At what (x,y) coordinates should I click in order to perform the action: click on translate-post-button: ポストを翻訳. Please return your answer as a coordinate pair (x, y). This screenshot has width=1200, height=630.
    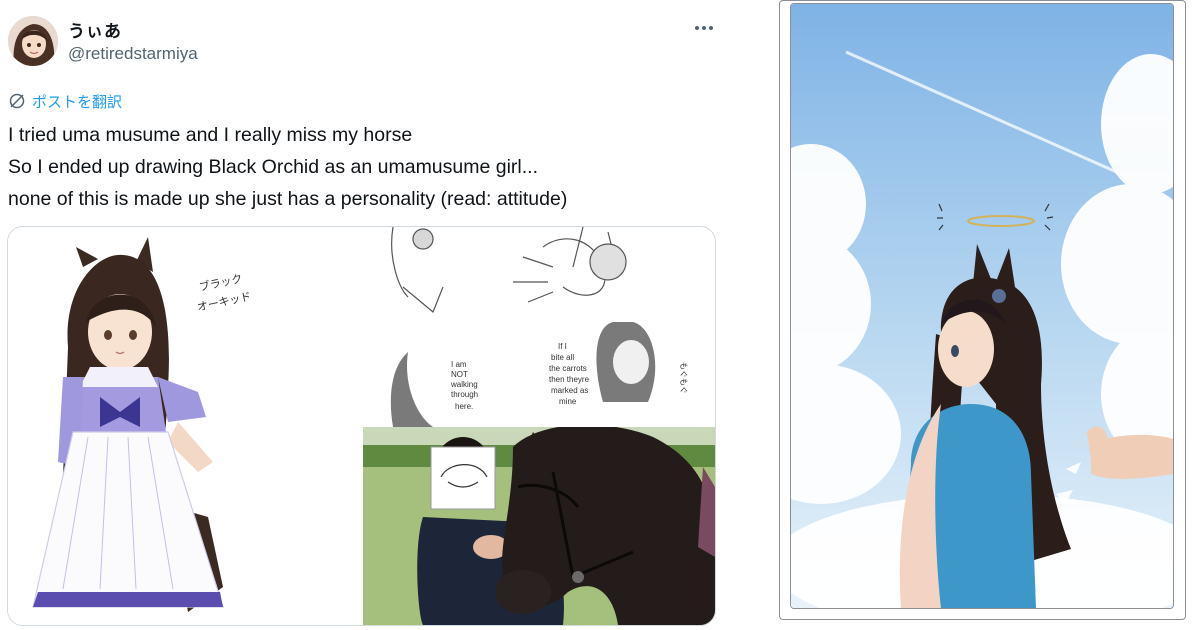
    Looking at the image, I should click on (65, 101).